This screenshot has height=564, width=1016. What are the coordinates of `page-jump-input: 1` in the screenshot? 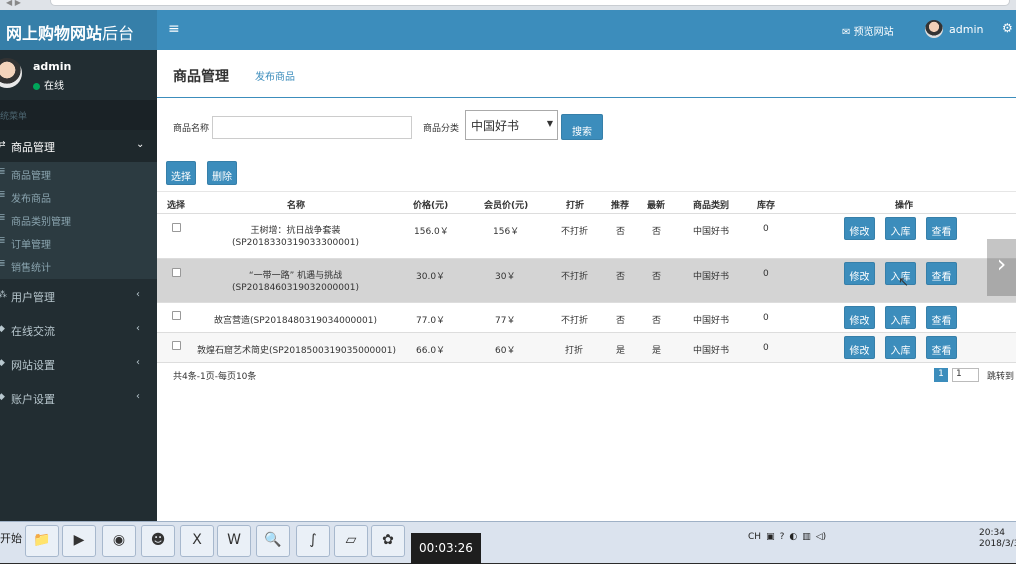 It's located at (965, 375).